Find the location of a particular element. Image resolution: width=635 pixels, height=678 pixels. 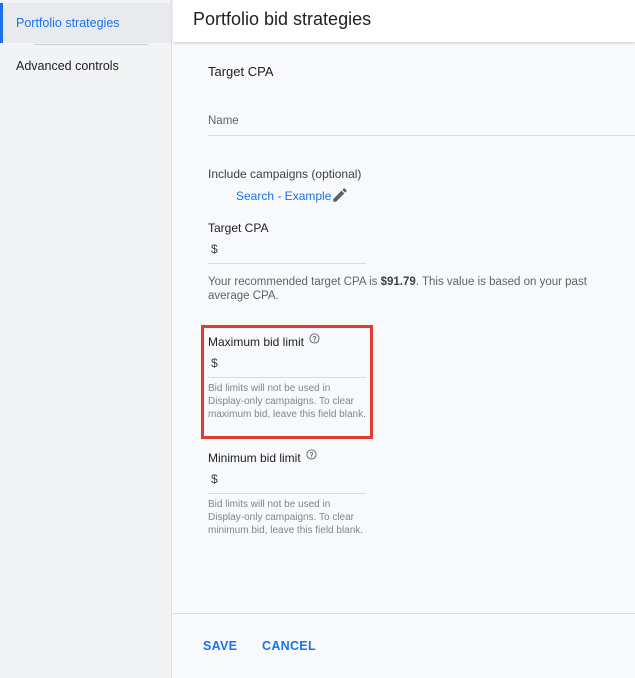

min-bid-input: $ is located at coordinates (288, 481).